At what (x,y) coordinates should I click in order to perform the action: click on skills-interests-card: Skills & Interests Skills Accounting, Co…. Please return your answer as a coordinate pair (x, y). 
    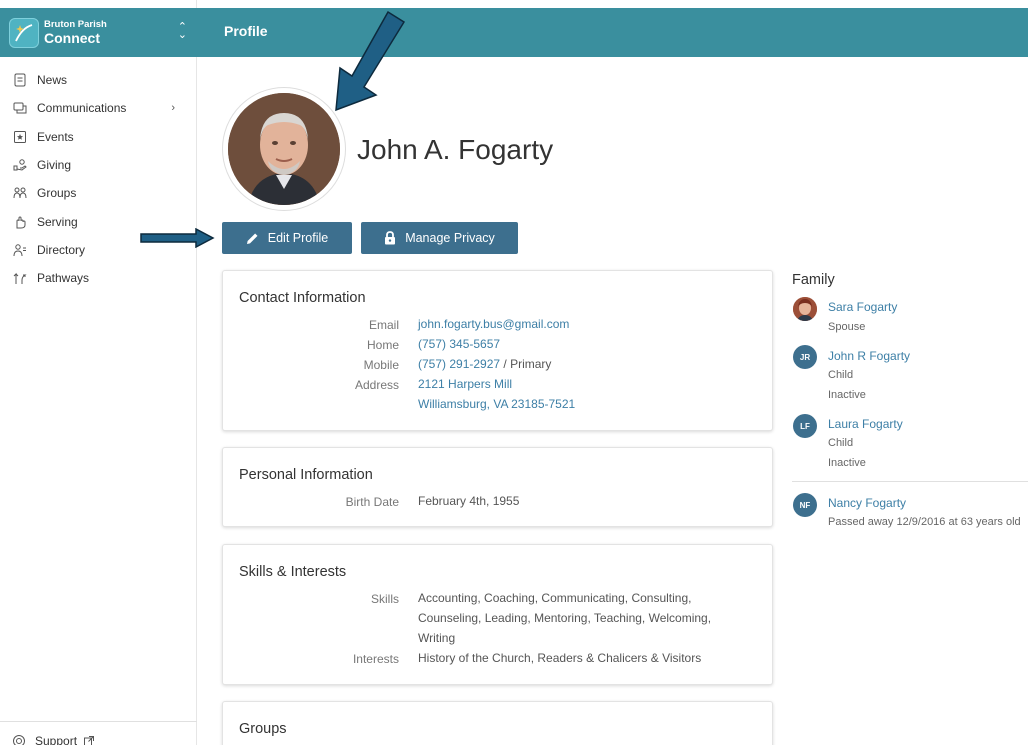
    Looking at the image, I should click on (497, 614).